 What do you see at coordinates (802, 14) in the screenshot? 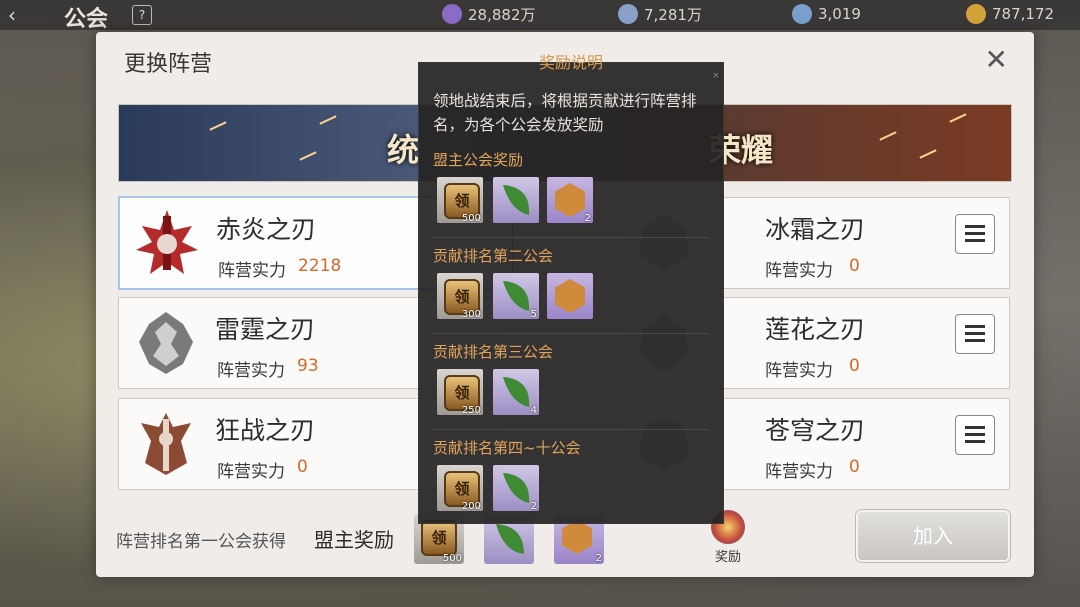
I see `gem-icon` at bounding box center [802, 14].